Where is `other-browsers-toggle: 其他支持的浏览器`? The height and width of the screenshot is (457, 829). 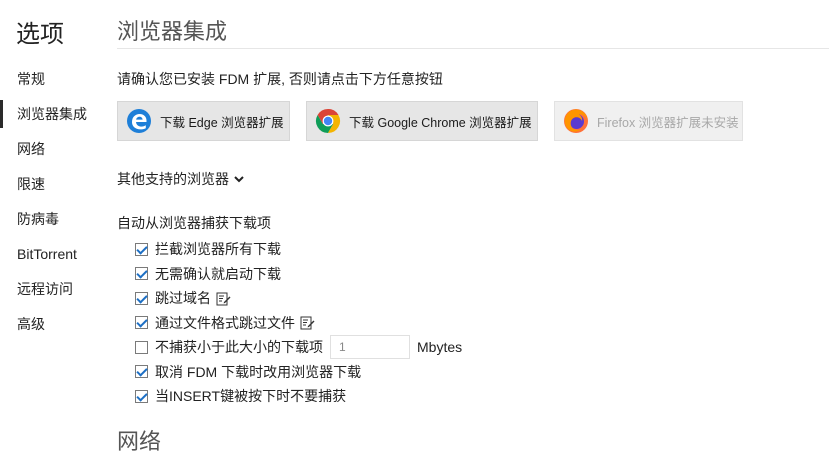
other-browsers-toggle: 其他支持的浏览器 is located at coordinates (181, 179).